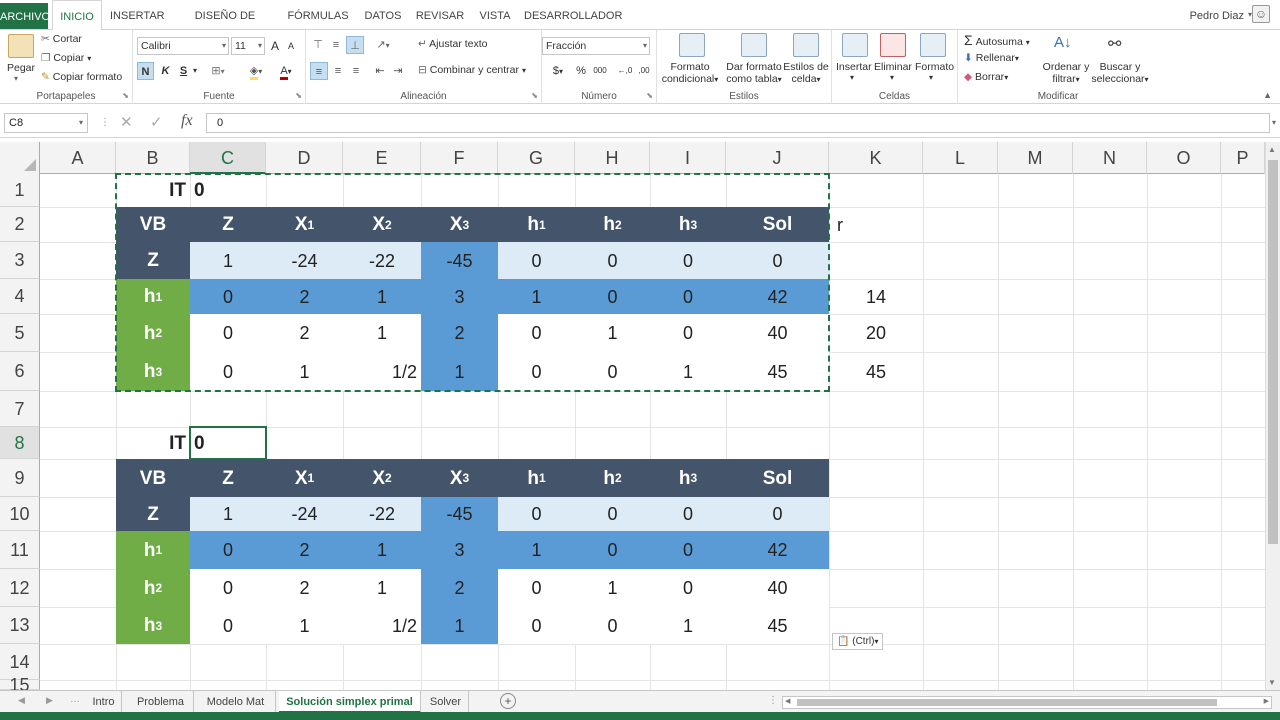 The image size is (1280, 720). Describe the element at coordinates (16, 78) in the screenshot. I see `paste-chevron-icon: ▾` at that location.